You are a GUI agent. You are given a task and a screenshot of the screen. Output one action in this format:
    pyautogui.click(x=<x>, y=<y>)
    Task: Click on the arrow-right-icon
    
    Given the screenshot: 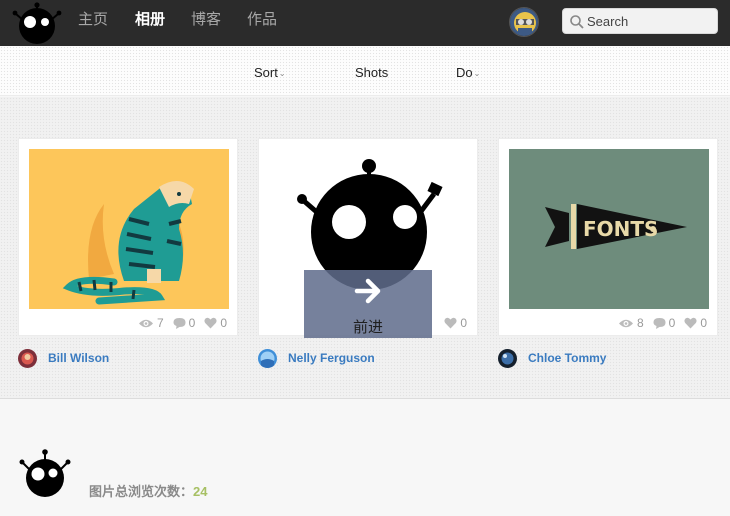 What is the action you would take?
    pyautogui.click(x=367, y=291)
    